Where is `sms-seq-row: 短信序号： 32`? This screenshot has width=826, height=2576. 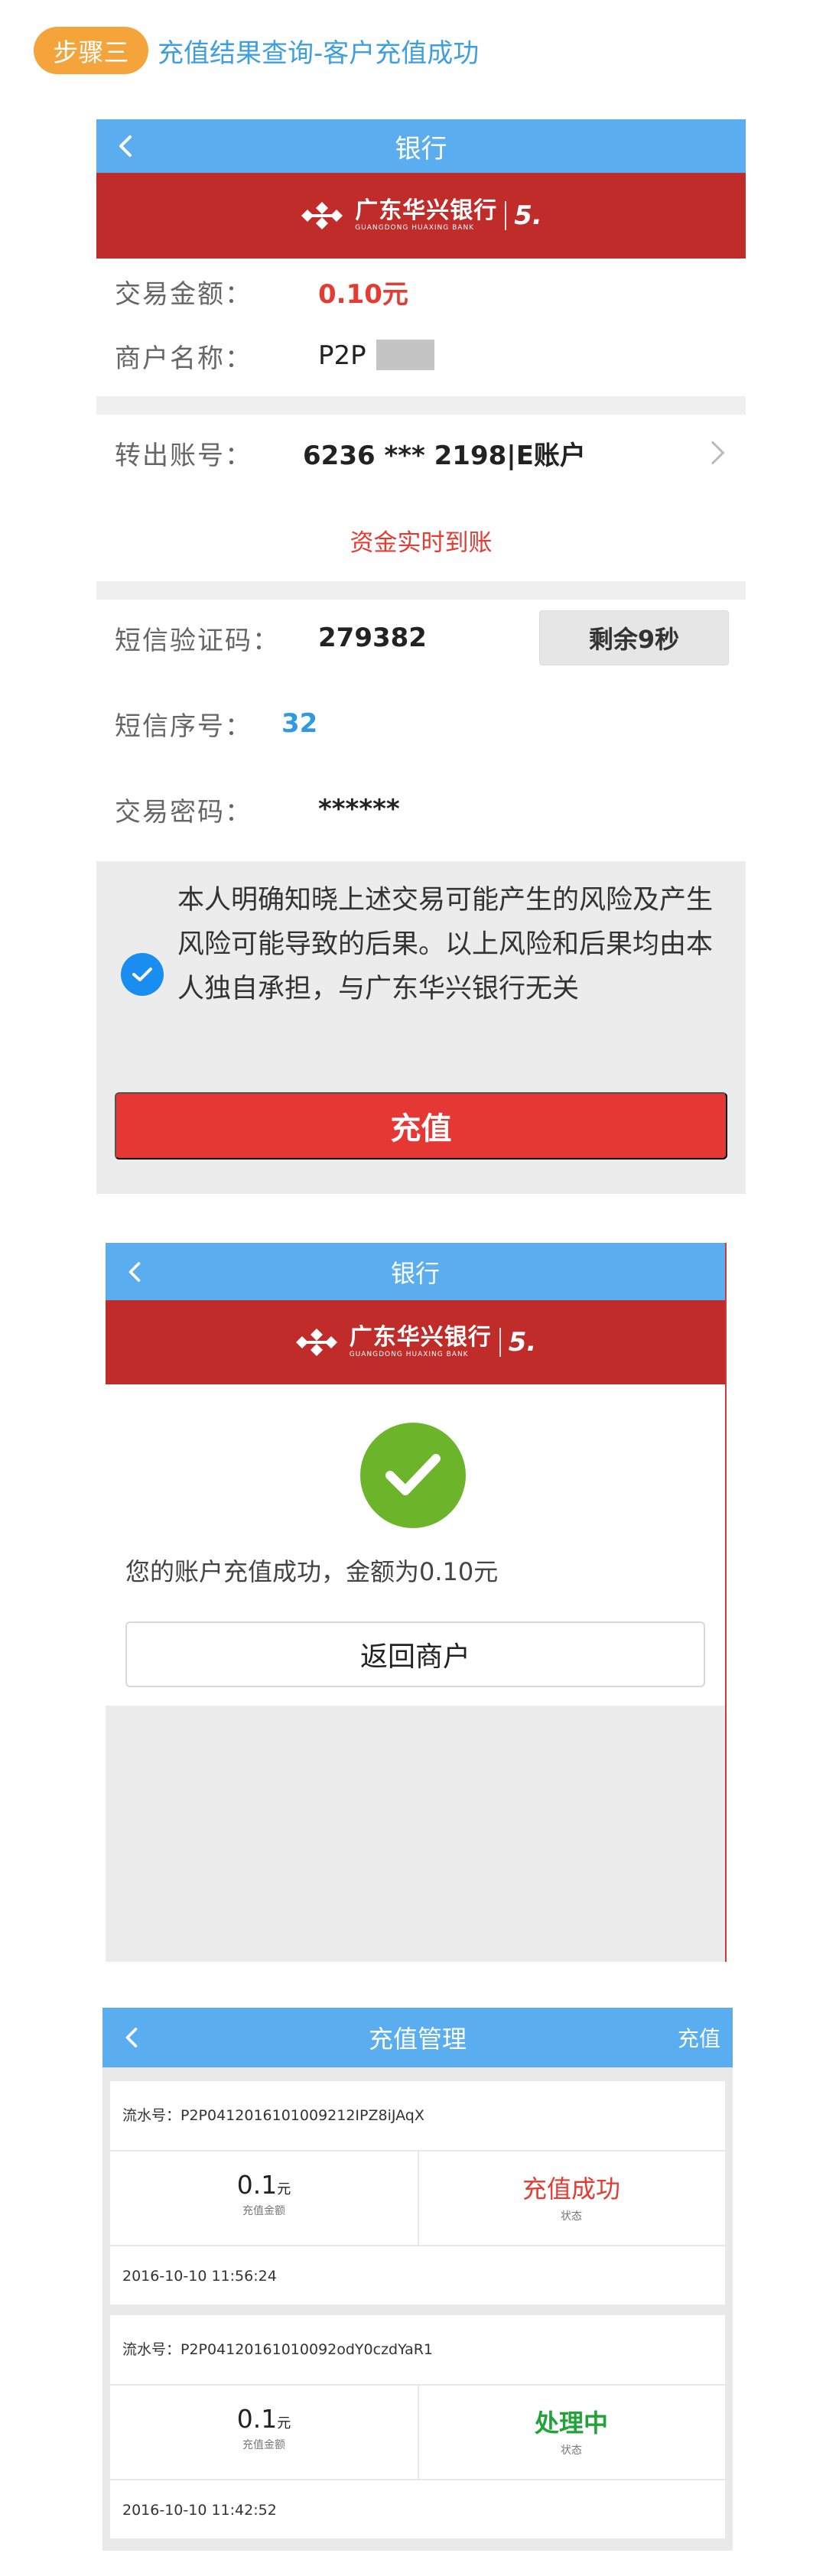 sms-seq-row: 短信序号： 32 is located at coordinates (421, 723).